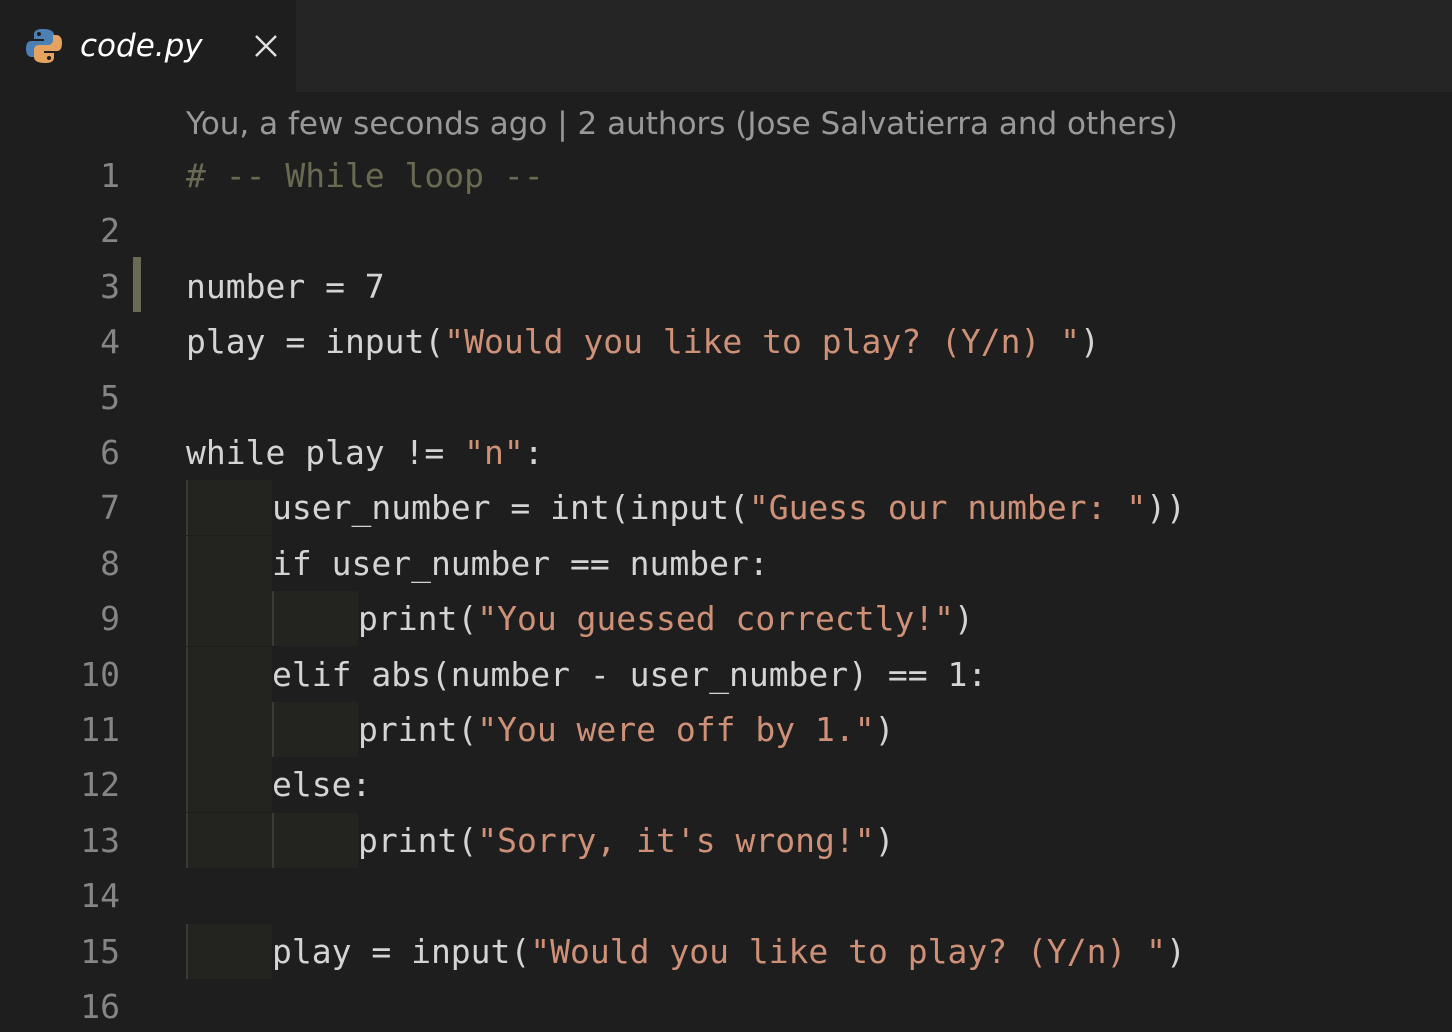  I want to click on code-line: 9 print("You guessed correctly!"), so click(726, 619).